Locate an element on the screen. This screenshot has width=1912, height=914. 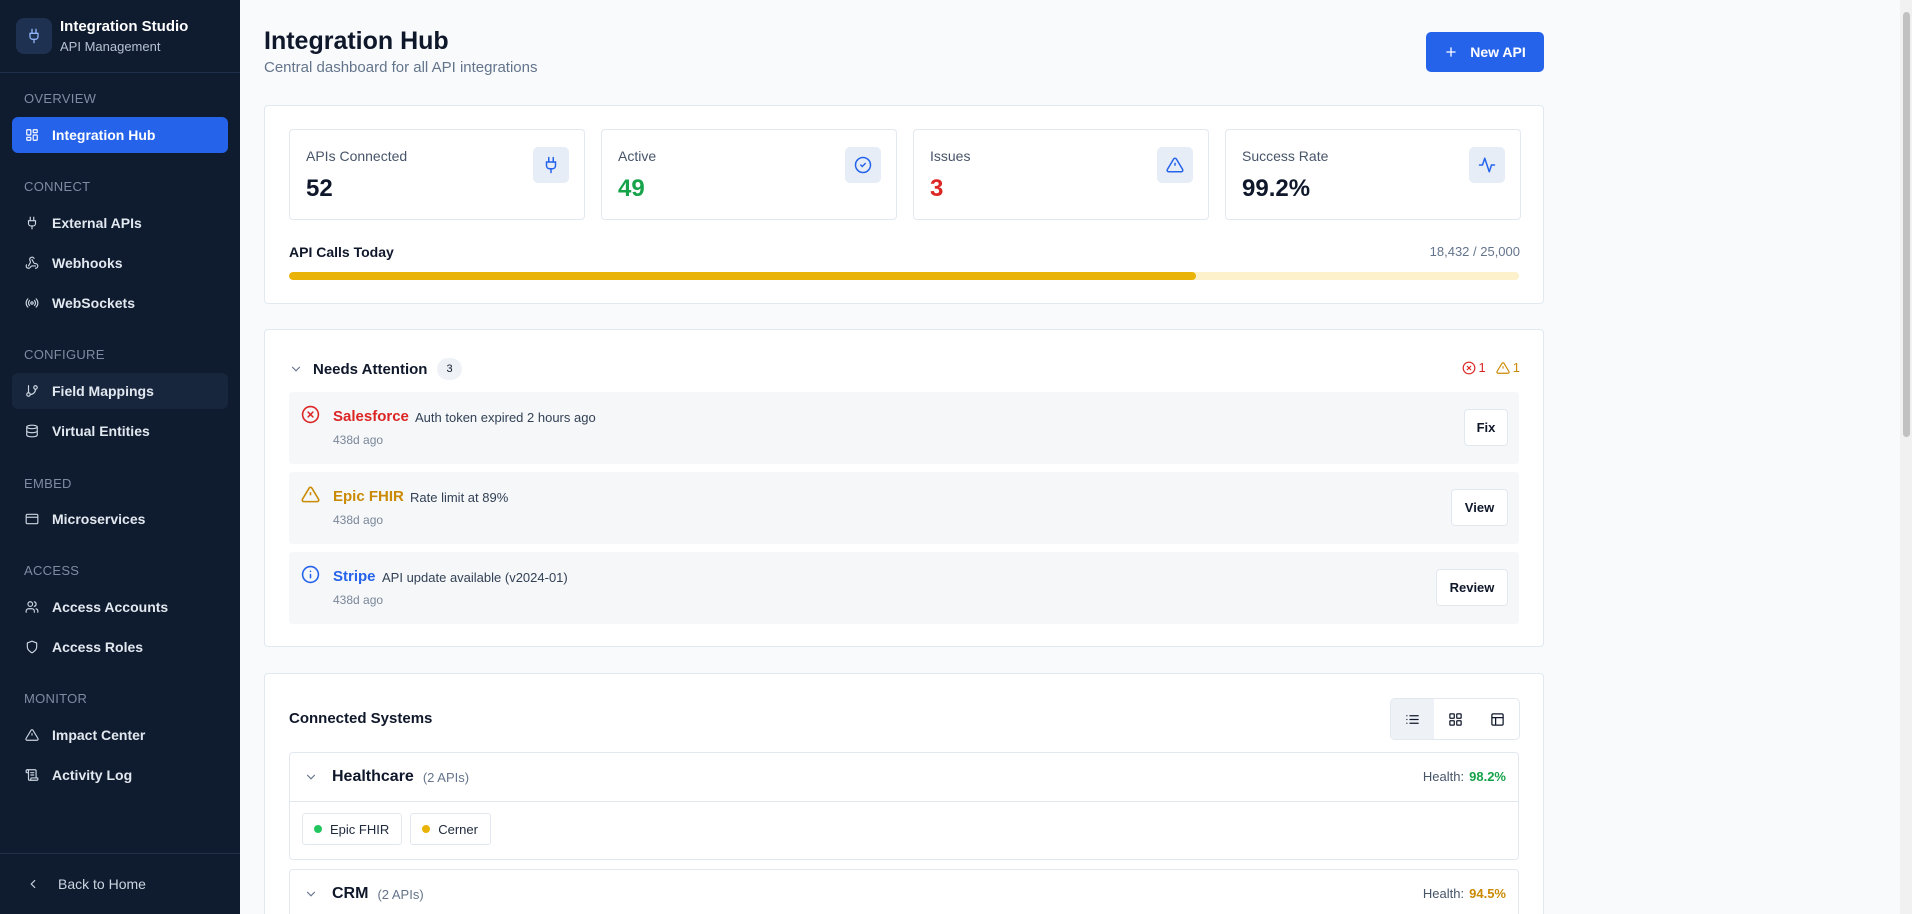
table-icon is located at coordinates (1497, 719).